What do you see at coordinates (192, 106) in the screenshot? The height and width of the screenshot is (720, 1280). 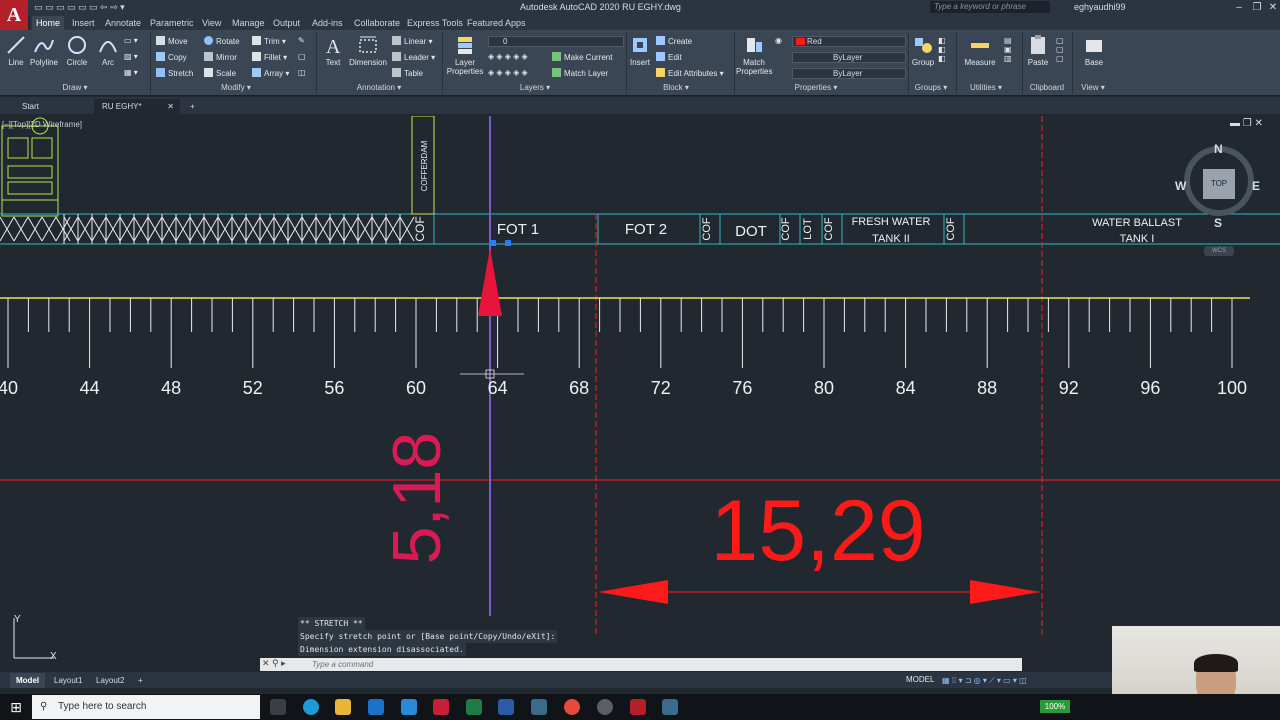 I see `new-tab-plus-icon: +` at bounding box center [192, 106].